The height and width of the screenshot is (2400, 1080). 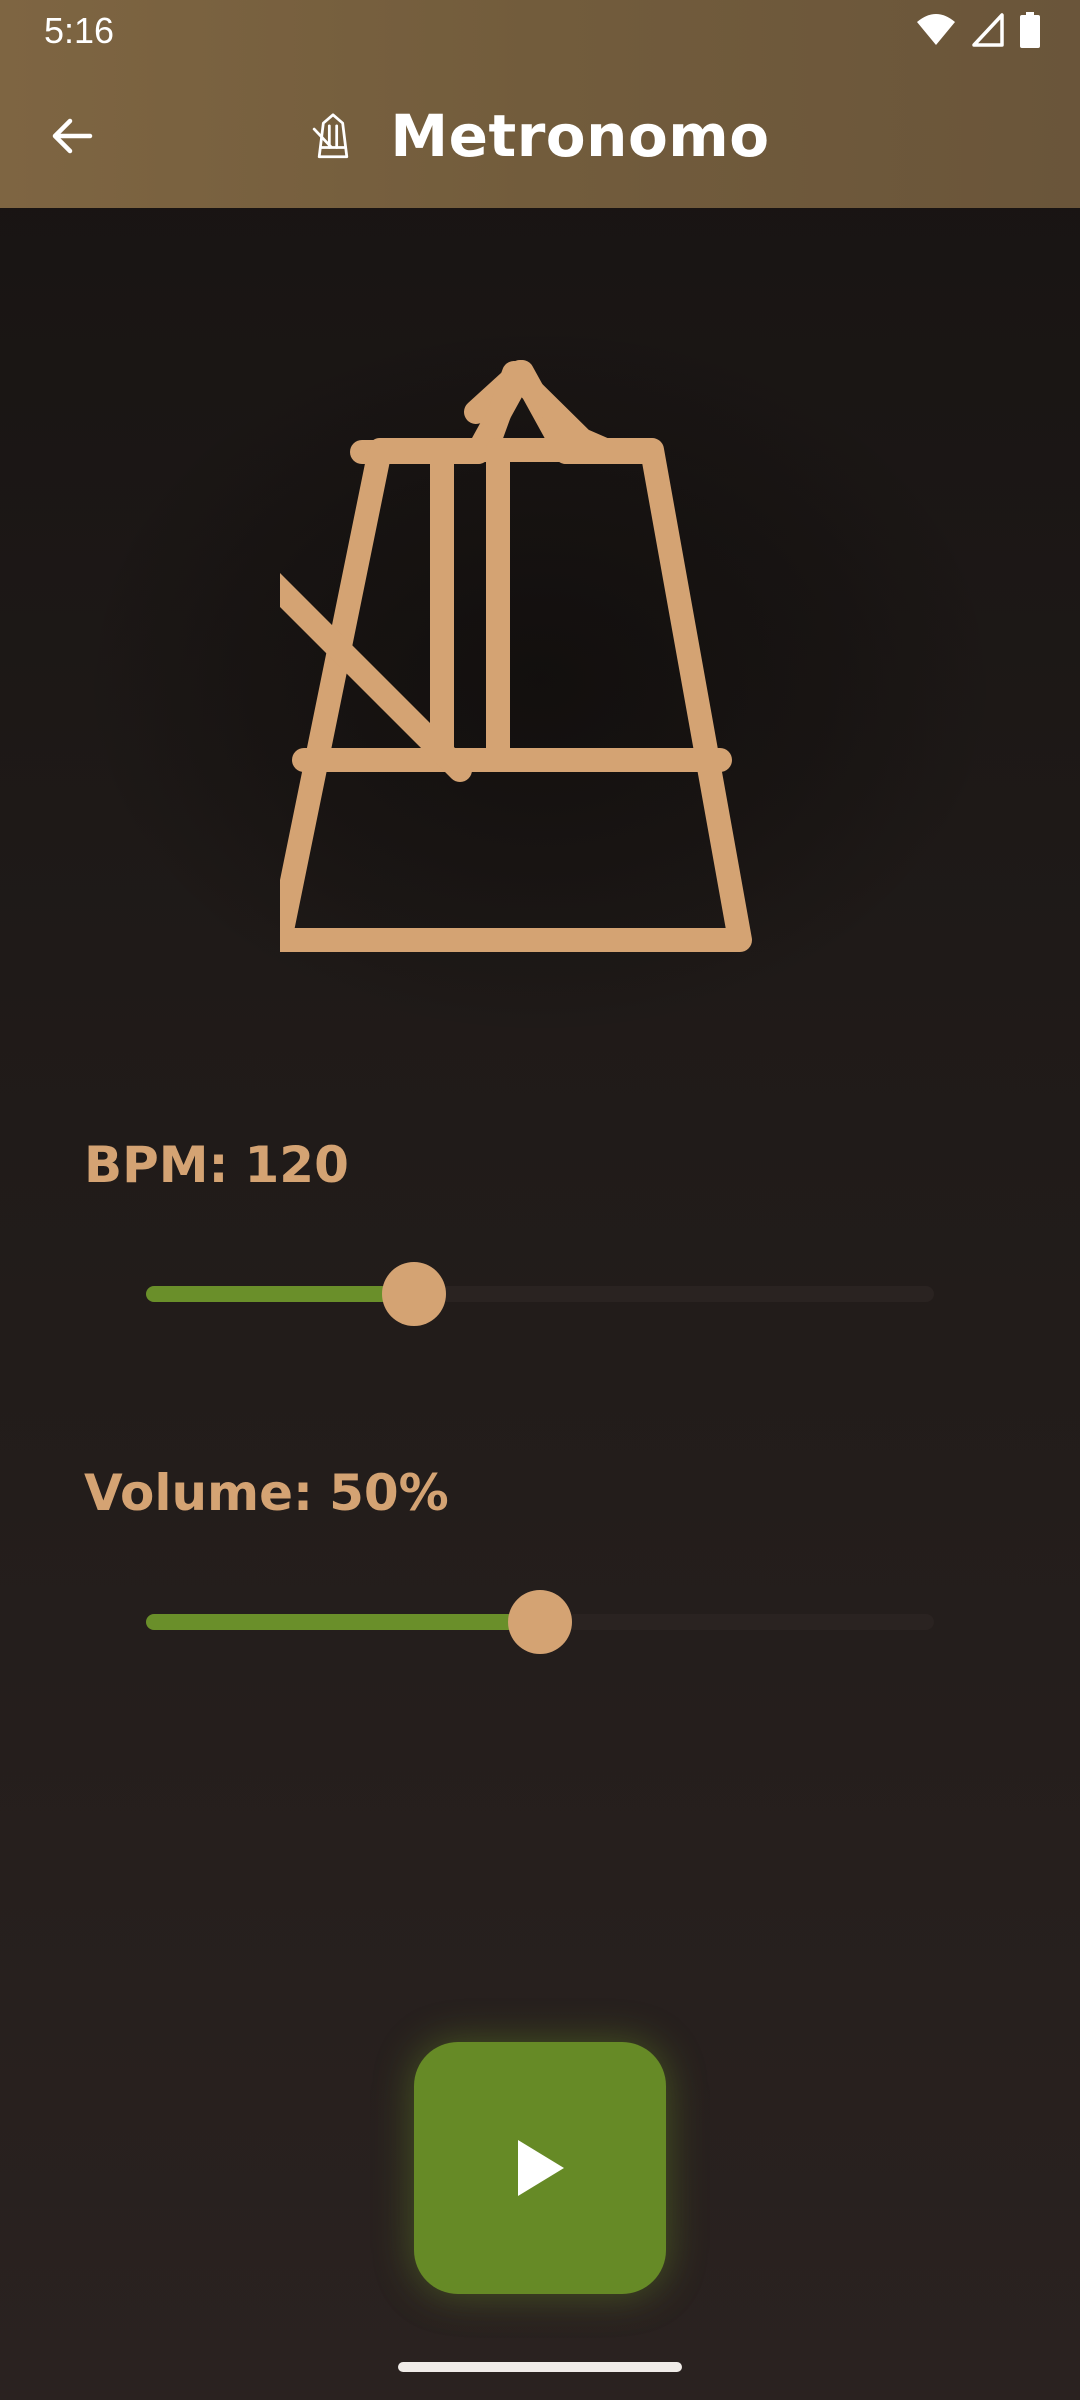 What do you see at coordinates (540, 2367) in the screenshot?
I see `home-indicator` at bounding box center [540, 2367].